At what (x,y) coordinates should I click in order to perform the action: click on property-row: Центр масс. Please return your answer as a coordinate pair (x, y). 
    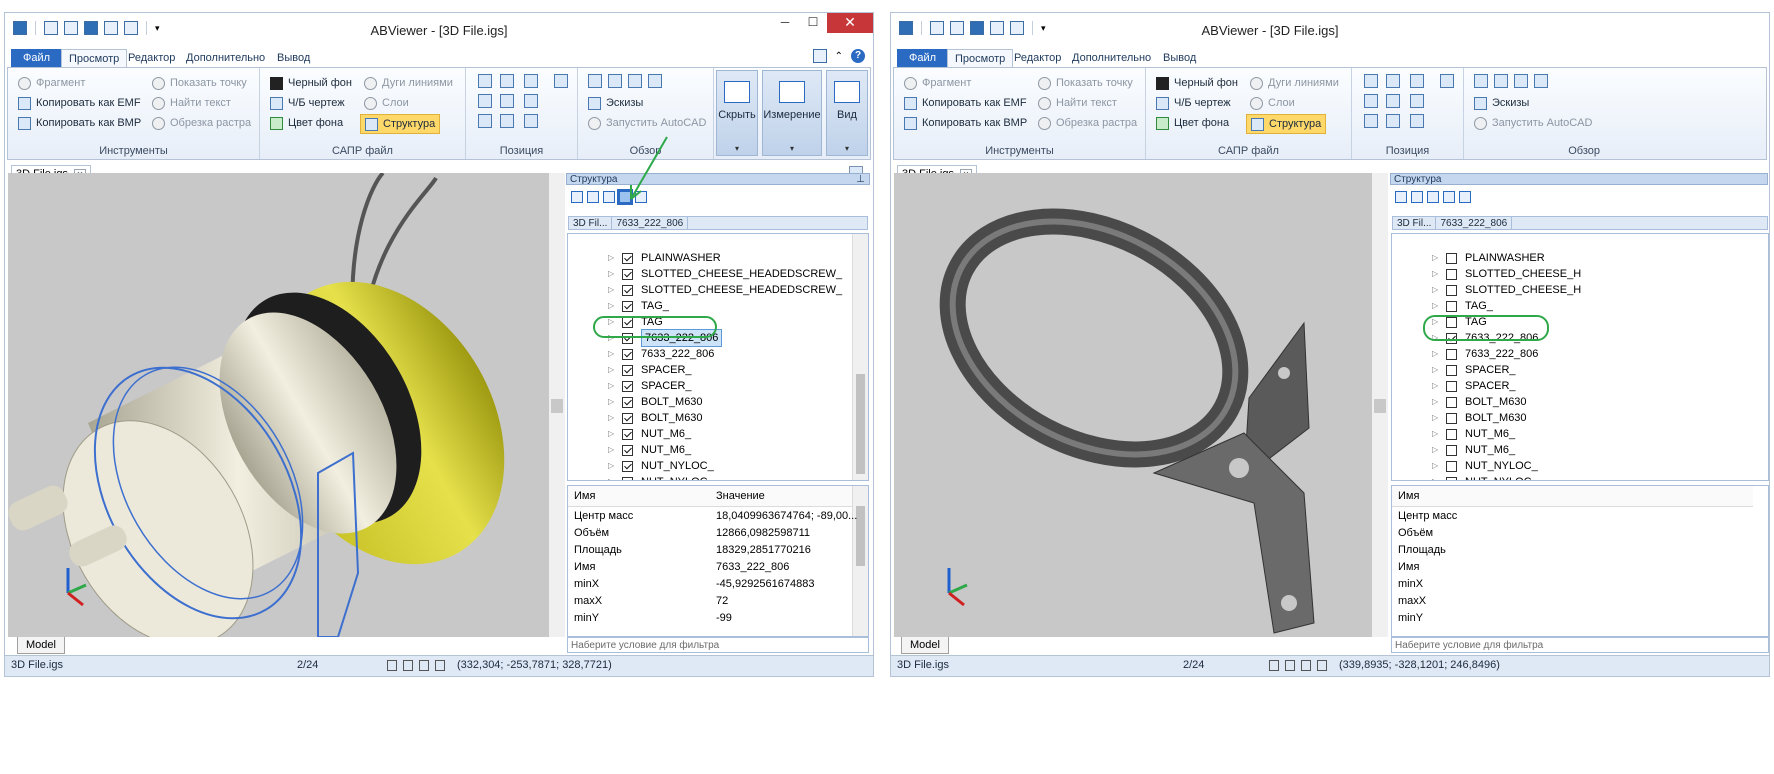
    Looking at the image, I should click on (1572, 516).